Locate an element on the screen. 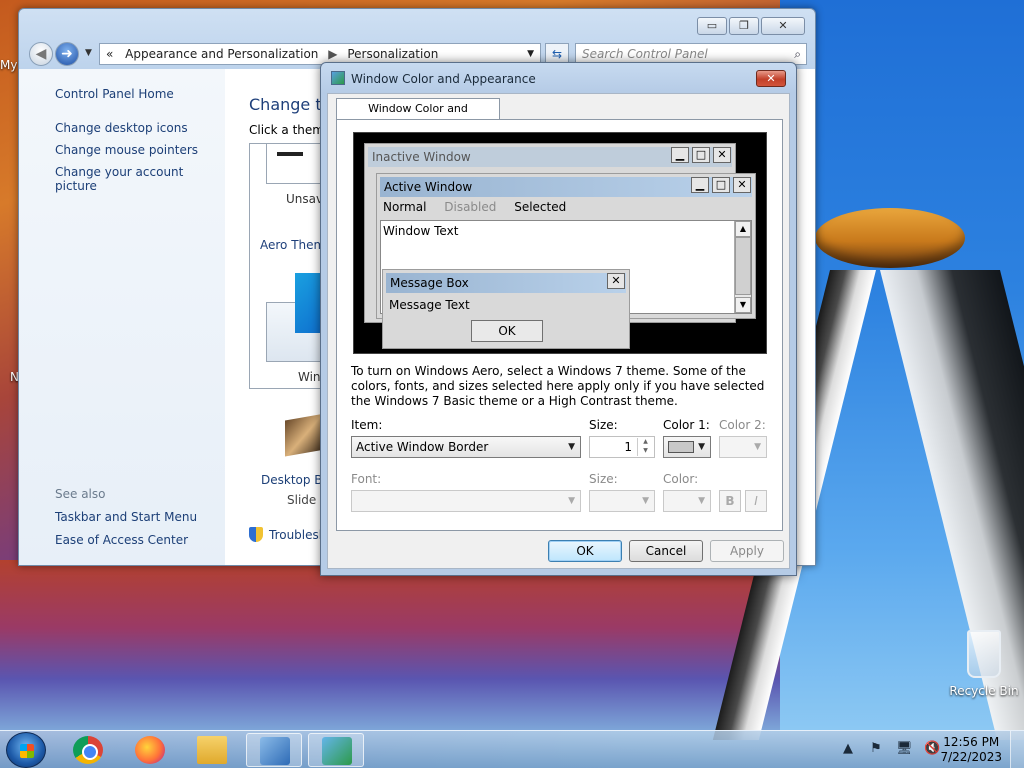  windows-theme-label: Win is located at coordinates (309, 377).